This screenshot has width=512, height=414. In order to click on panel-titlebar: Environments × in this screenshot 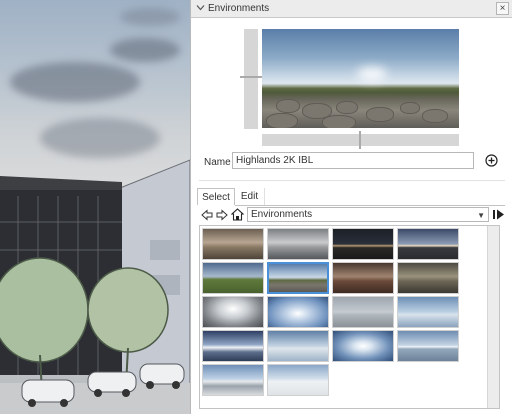, I will do `click(351, 9)`.